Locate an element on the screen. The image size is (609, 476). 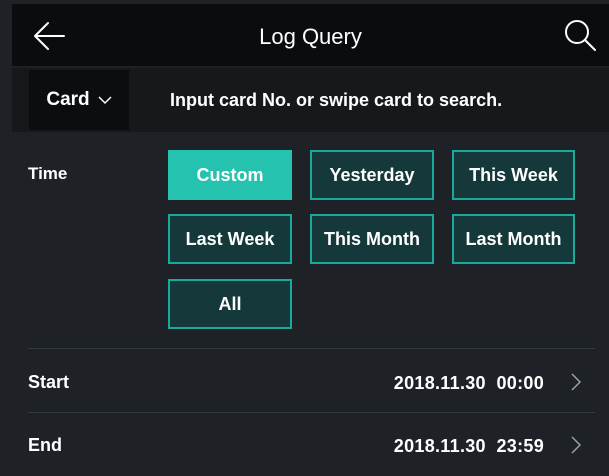
time-label: Time is located at coordinates (48, 173).